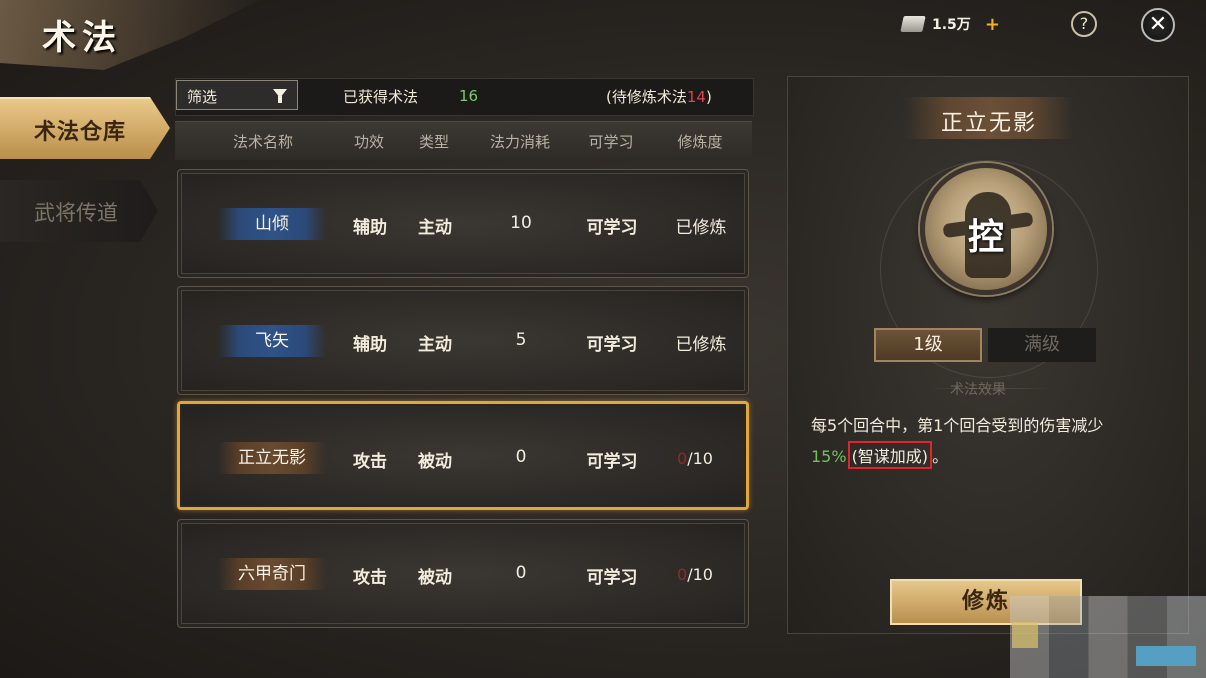 This screenshot has height=678, width=1206. Describe the element at coordinates (381, 97) in the screenshot. I see `owned-spells-label: 已获得术法` at that location.